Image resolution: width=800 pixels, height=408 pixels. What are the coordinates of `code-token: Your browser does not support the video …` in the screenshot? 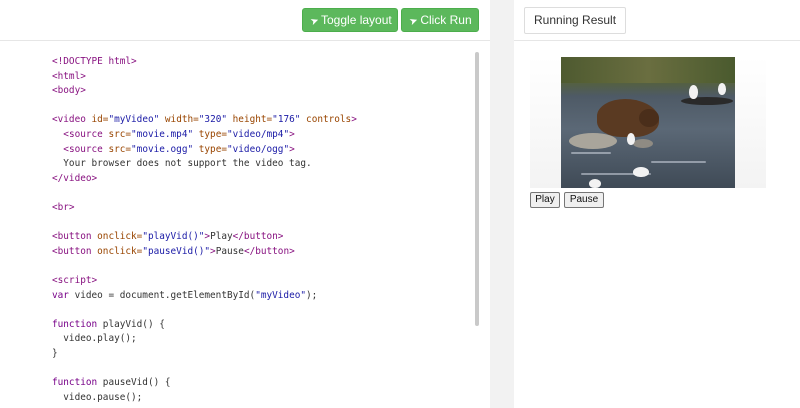 It's located at (182, 164).